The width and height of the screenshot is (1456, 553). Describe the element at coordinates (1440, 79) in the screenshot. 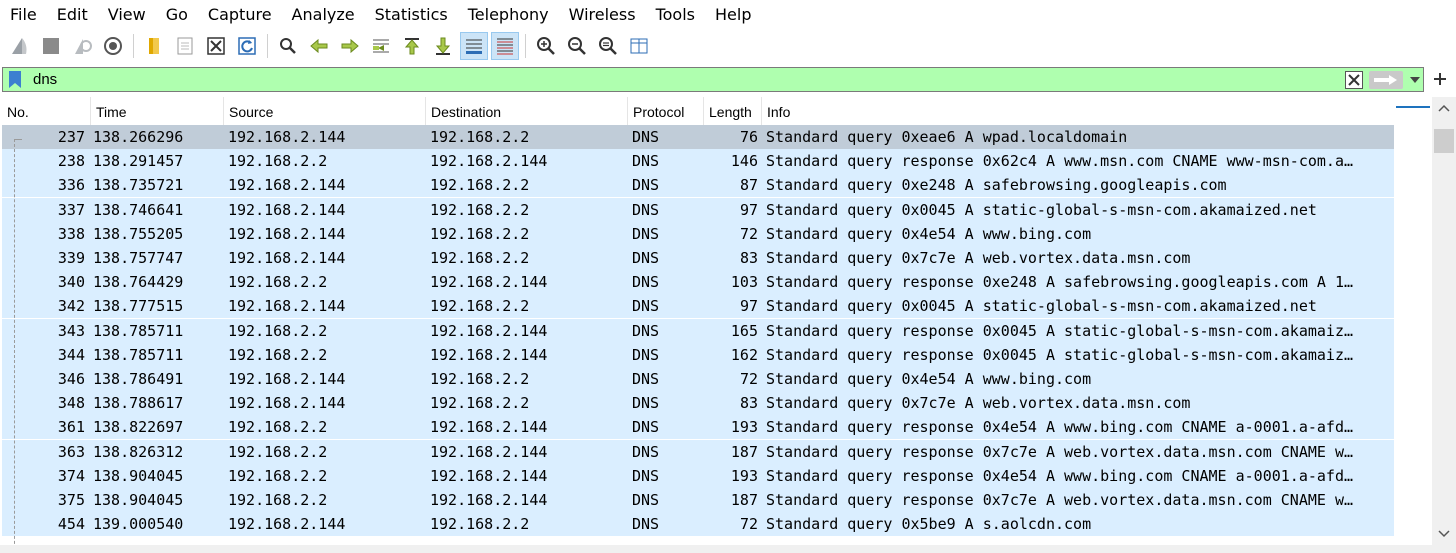

I see `add-filter-button` at that location.